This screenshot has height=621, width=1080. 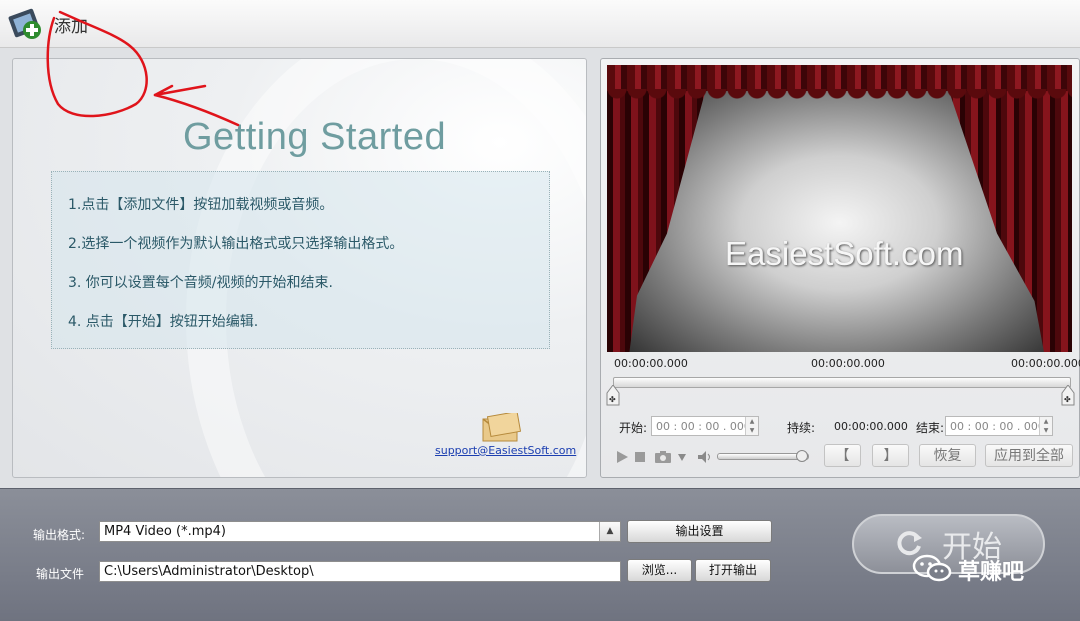 I want to click on volume-slider-thumb, so click(x=802, y=456).